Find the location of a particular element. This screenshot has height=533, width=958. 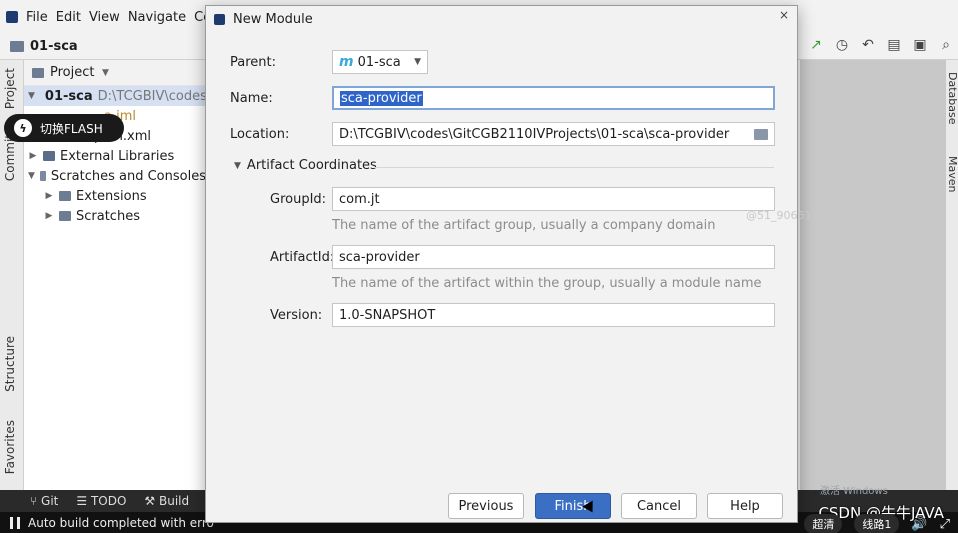

flash-toggle-pill: ϟ 切换FLASH is located at coordinates (64, 128).